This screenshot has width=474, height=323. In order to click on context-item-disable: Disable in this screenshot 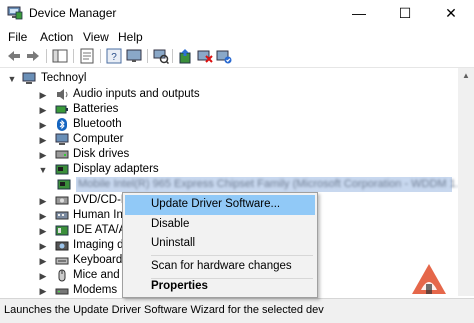, I will do `click(220, 225)`.